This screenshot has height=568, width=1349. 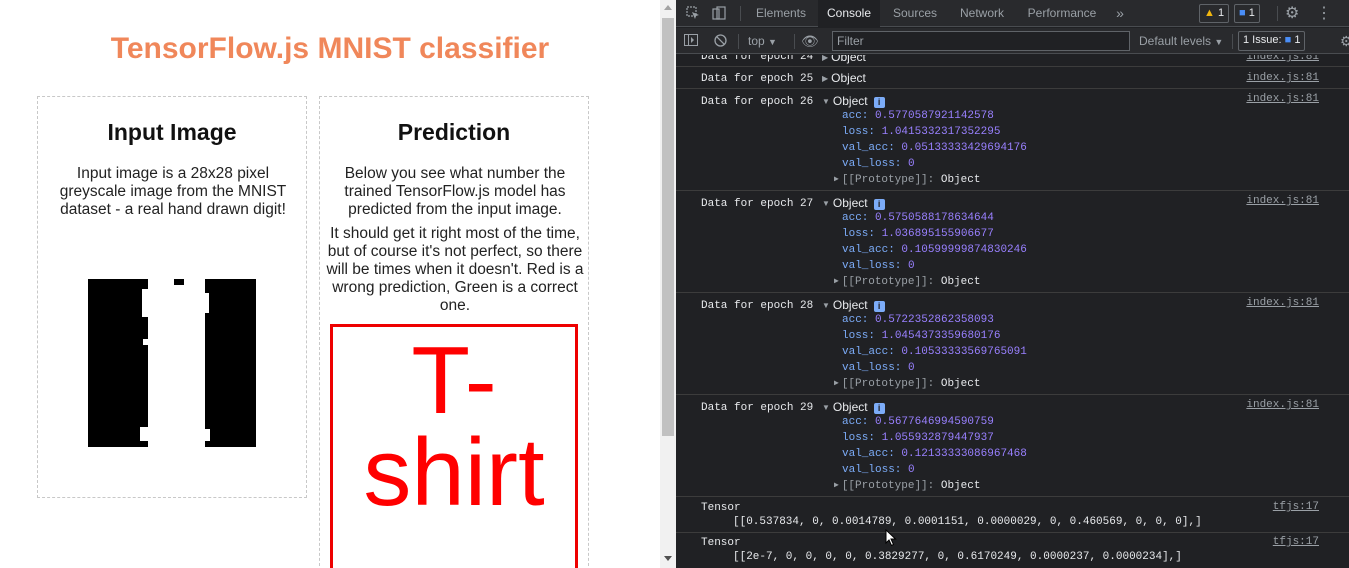 I want to click on tab-performance: Performance, so click(x=1062, y=13).